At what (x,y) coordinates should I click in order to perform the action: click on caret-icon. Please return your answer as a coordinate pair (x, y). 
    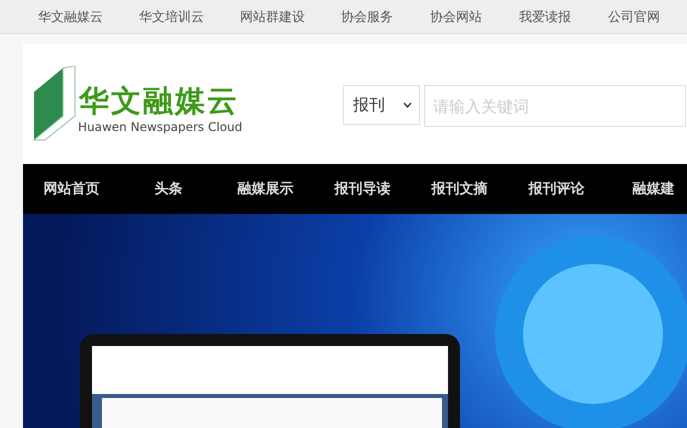
    Looking at the image, I should click on (407, 105).